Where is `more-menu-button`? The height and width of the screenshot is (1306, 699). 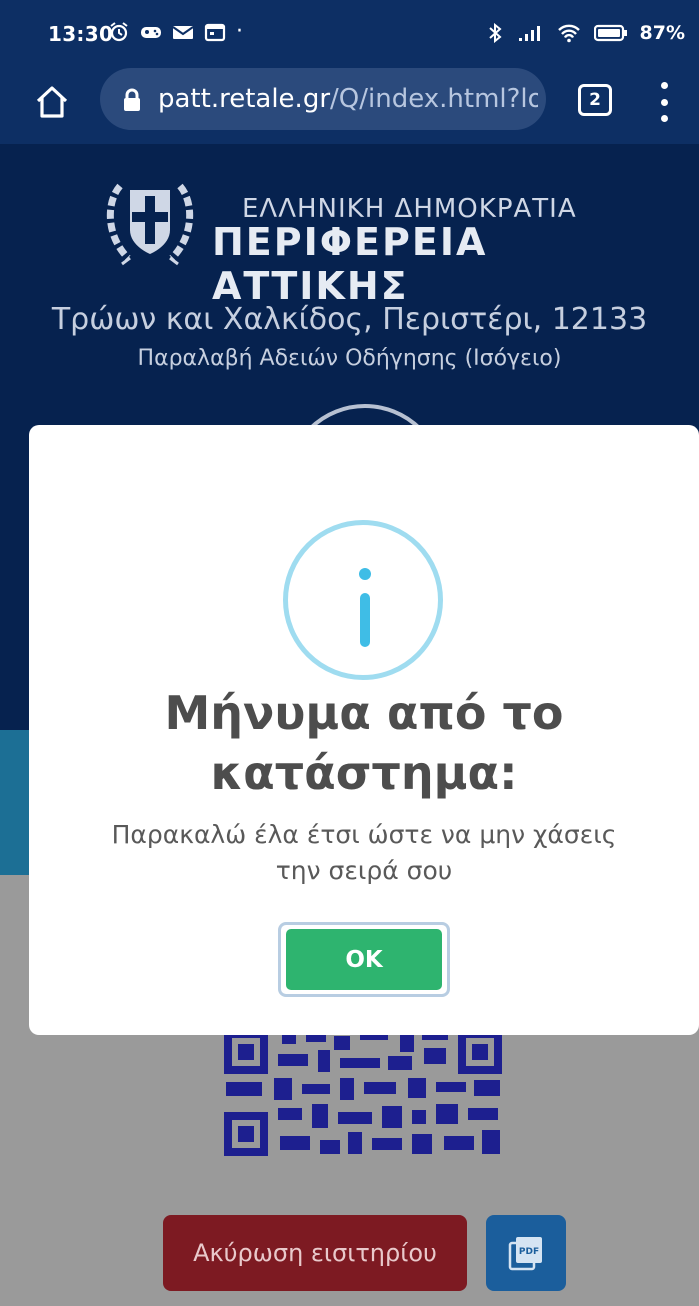 more-menu-button is located at coordinates (664, 102).